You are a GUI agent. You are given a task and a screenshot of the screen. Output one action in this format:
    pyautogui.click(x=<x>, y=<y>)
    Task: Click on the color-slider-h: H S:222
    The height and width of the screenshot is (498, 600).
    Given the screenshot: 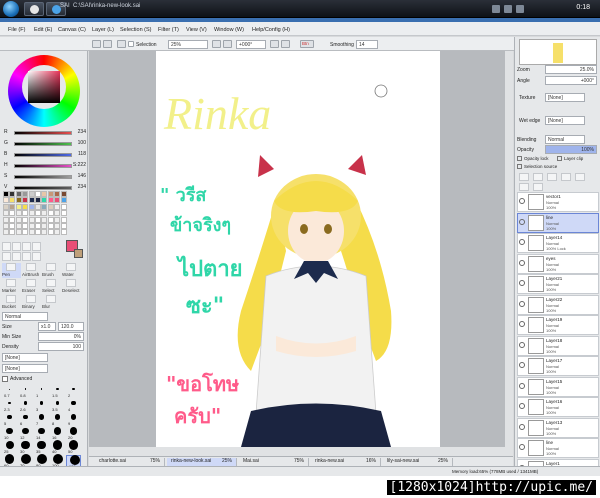 What is the action you would take?
    pyautogui.click(x=45, y=165)
    